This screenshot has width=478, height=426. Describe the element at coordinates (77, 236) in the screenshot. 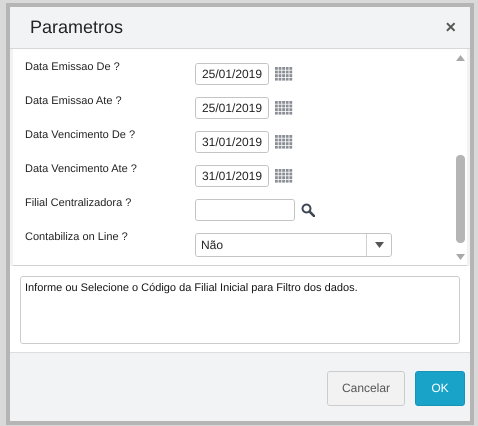

I see `field-label: Contabiliza on Line ?` at that location.